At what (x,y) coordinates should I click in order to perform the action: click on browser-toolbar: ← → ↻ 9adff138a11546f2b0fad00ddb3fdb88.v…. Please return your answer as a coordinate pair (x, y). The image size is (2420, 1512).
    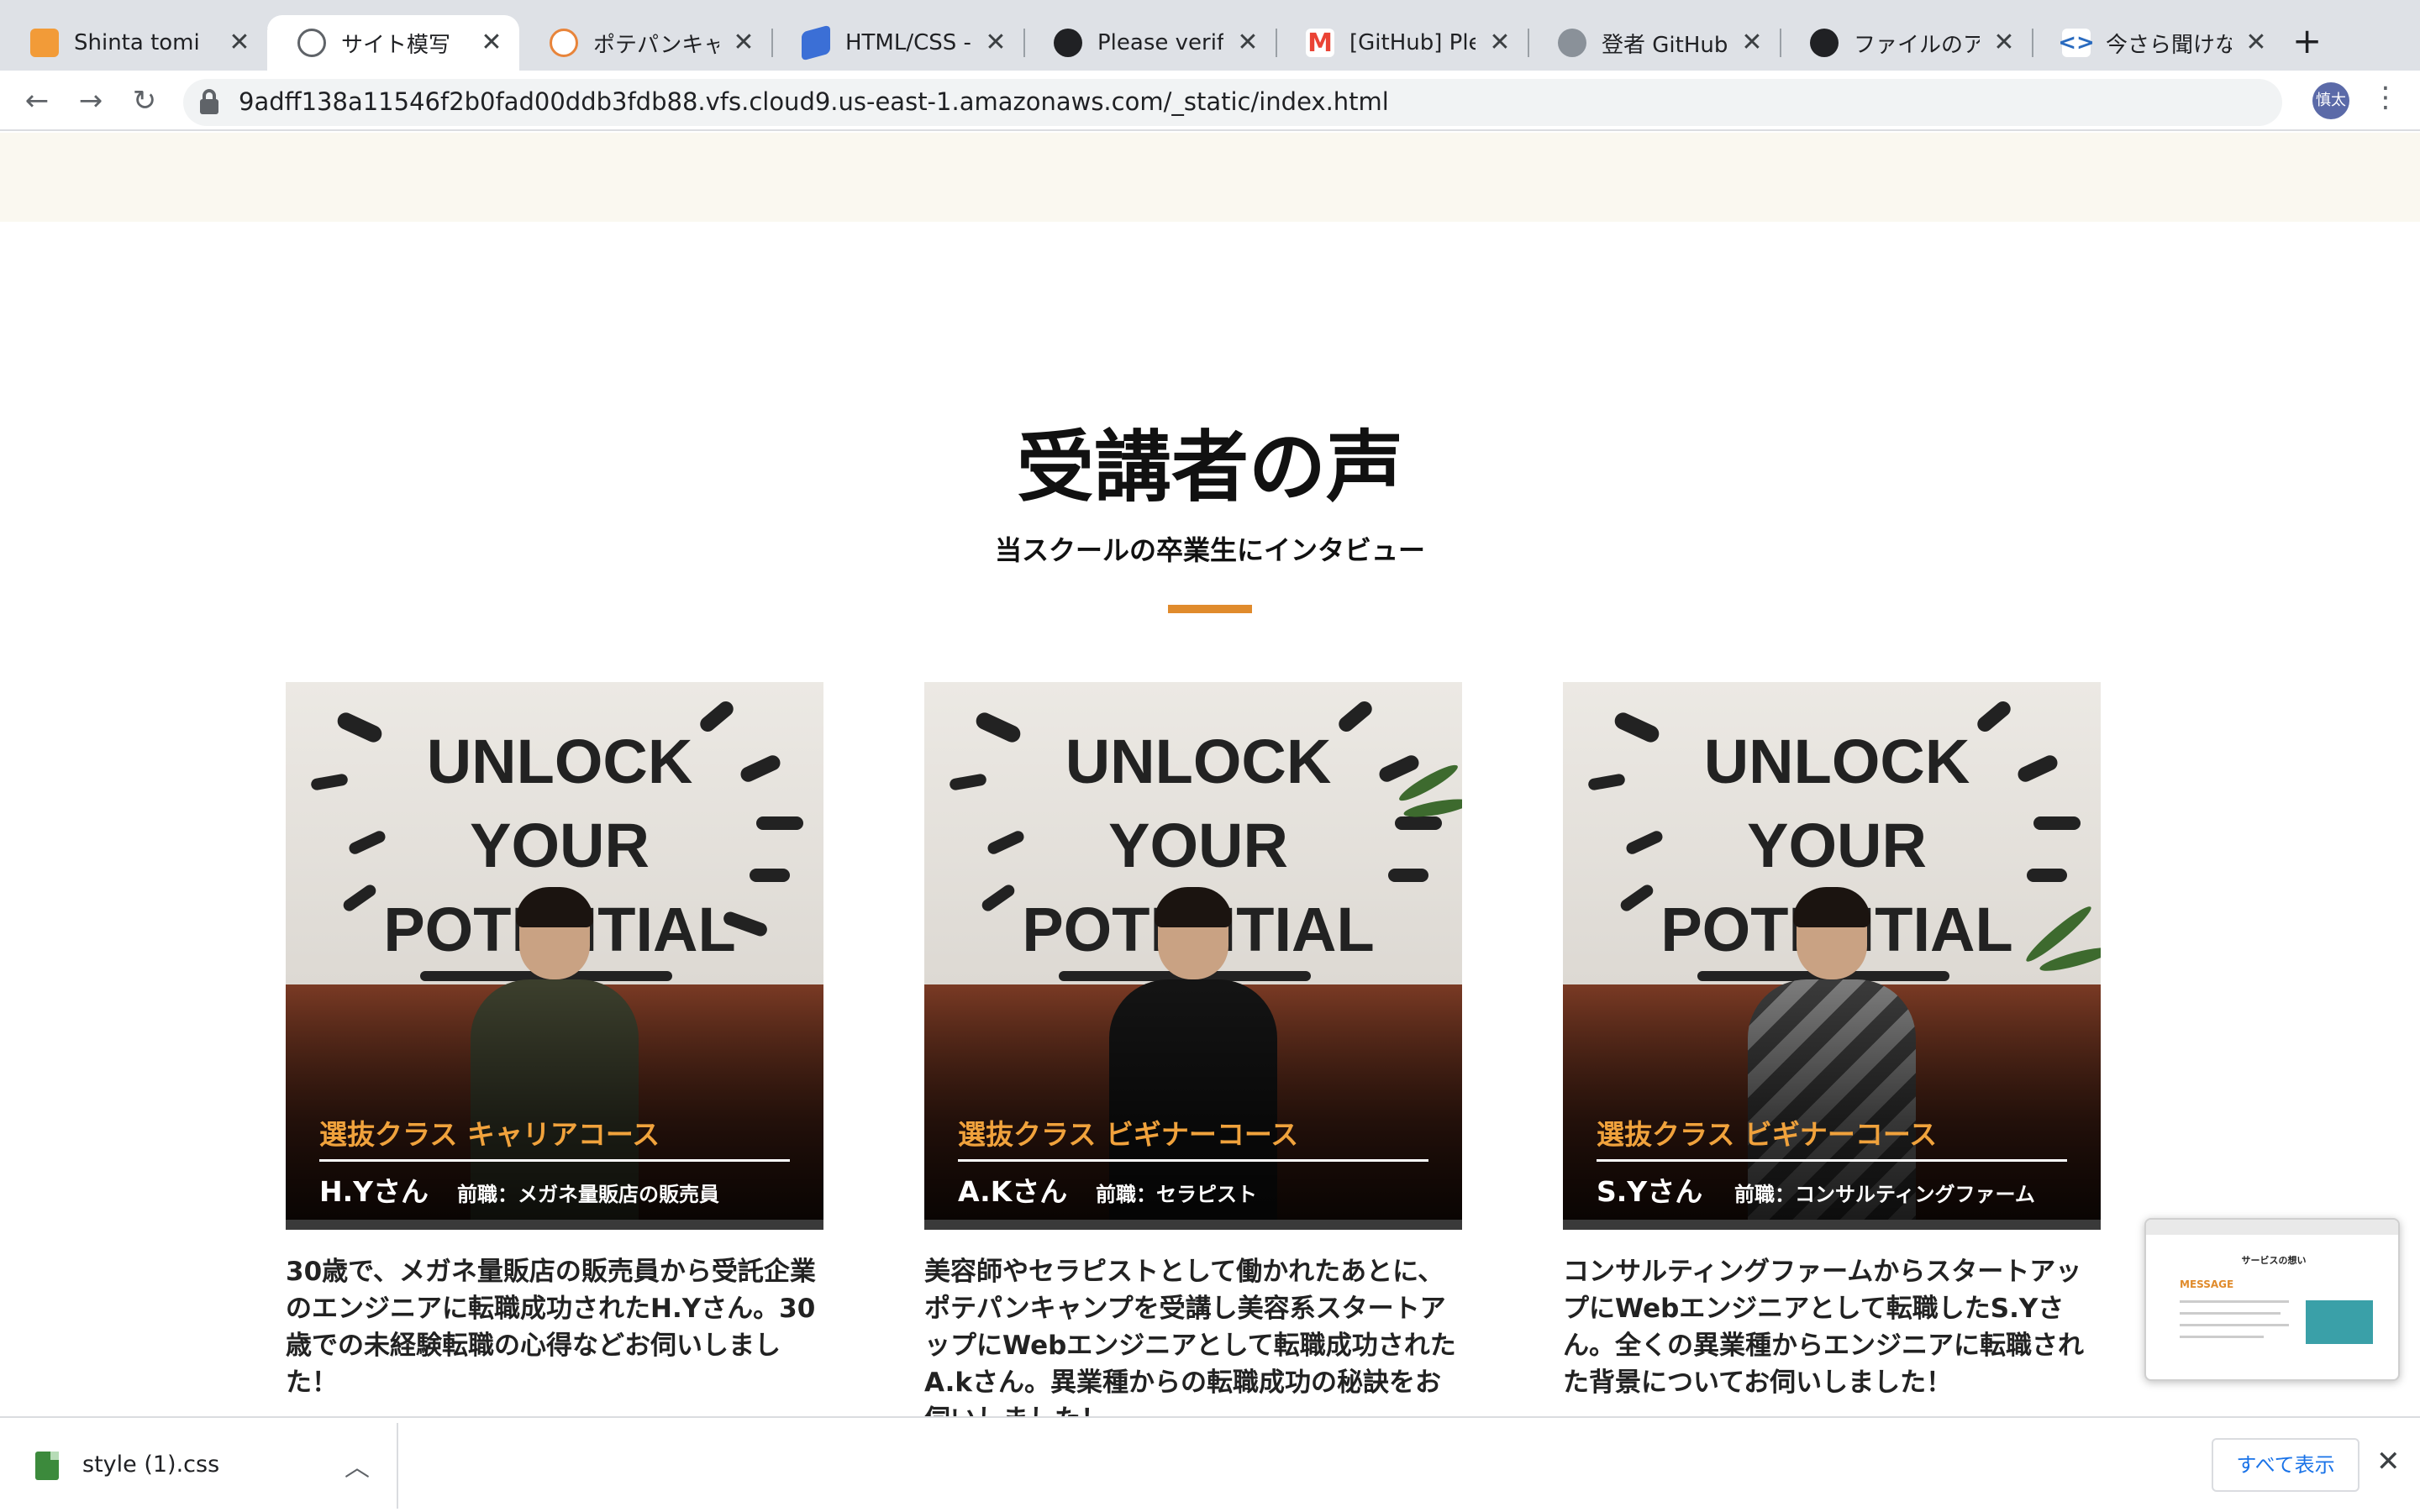
    Looking at the image, I should click on (1210, 101).